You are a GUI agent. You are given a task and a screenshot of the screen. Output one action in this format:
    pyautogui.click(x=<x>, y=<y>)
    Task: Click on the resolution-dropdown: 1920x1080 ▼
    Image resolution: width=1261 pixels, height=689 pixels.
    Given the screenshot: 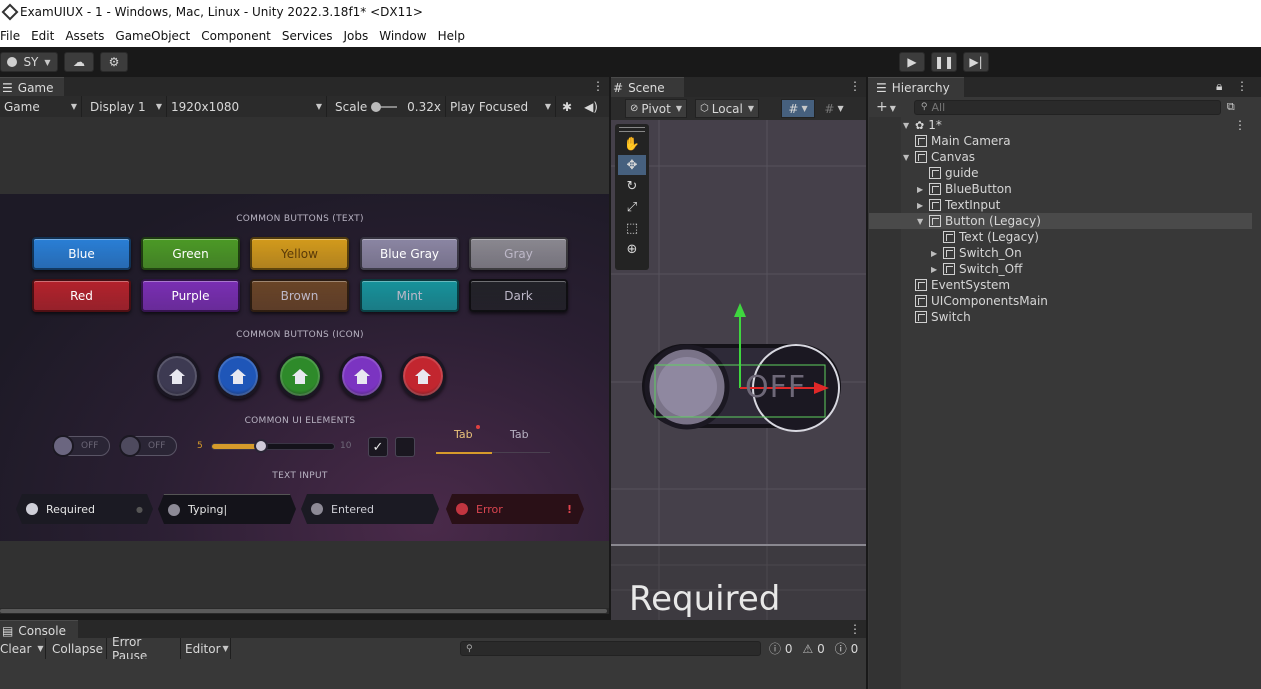 What is the action you would take?
    pyautogui.click(x=247, y=106)
    